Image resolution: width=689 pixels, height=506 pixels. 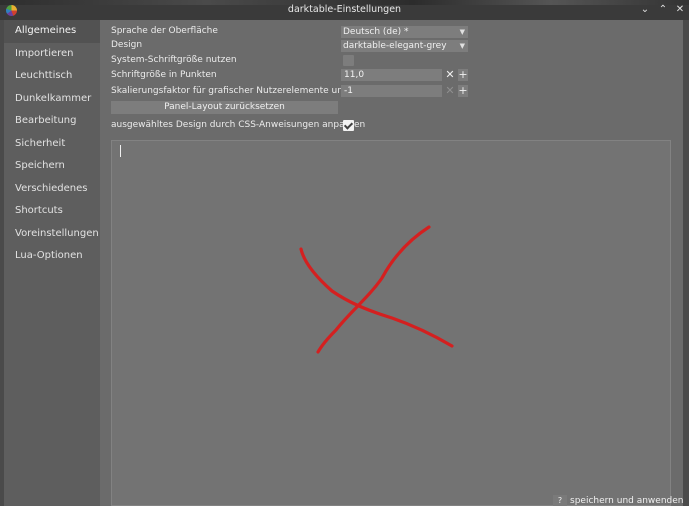 I want to click on help-button: ?, so click(x=560, y=500).